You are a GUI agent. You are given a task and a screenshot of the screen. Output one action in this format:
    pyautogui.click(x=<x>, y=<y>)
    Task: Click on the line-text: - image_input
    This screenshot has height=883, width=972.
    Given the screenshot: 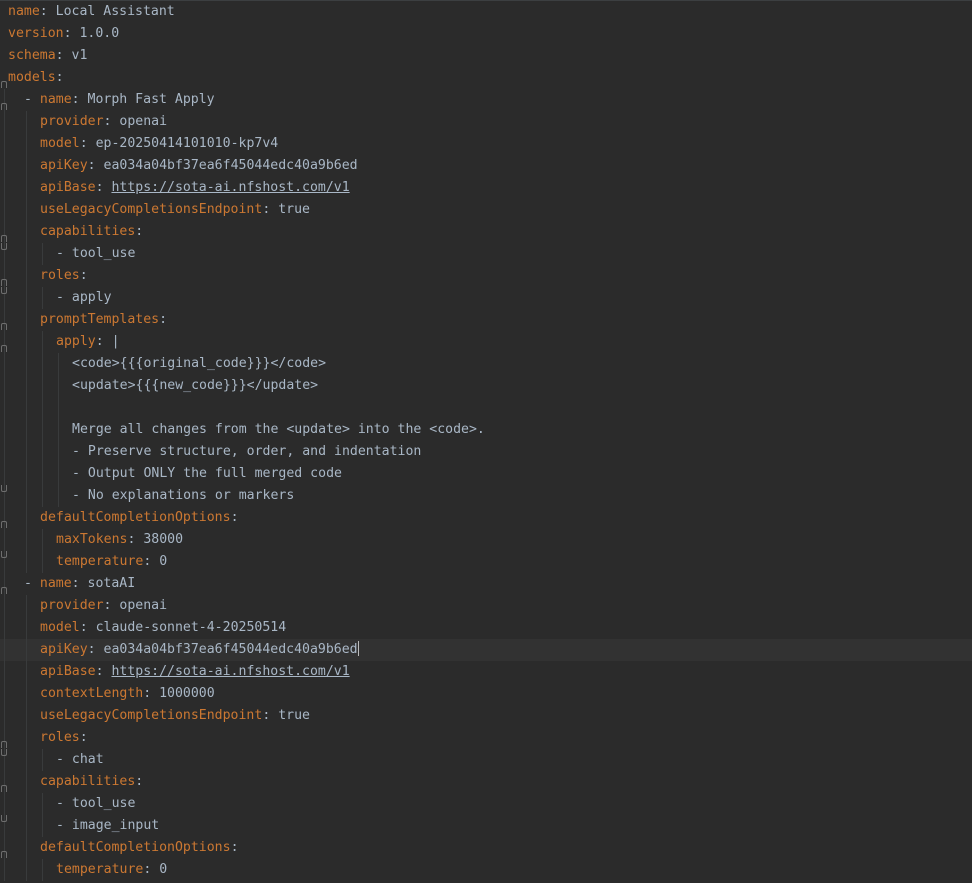 What is the action you would take?
    pyautogui.click(x=107, y=826)
    